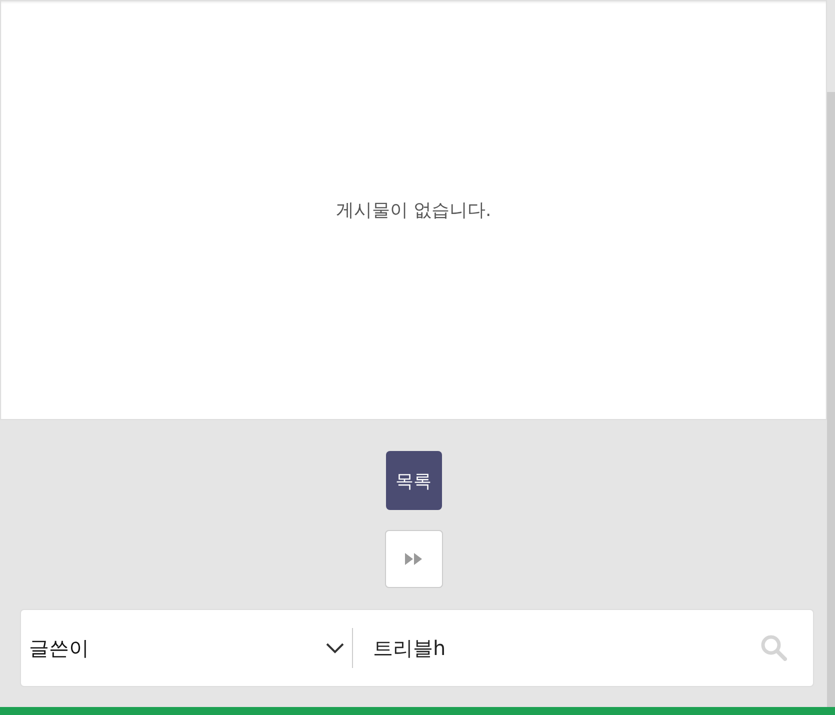  Describe the element at coordinates (831, 399) in the screenshot. I see `scrollbar` at that location.